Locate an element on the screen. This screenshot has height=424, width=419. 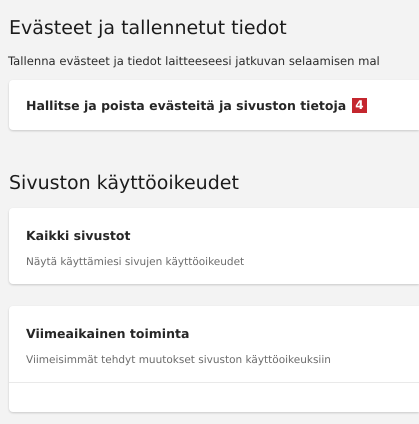
section-heading: Evästeet ja tallennetut tiedot is located at coordinates (148, 28).